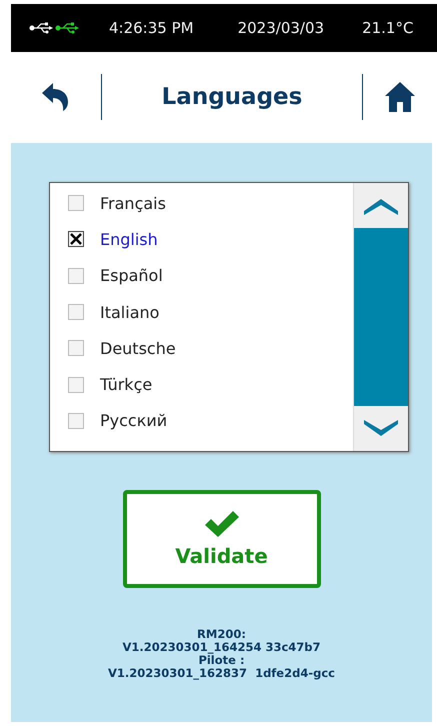  Describe the element at coordinates (151, 28) in the screenshot. I see `clock-time: 4:26:35 PM` at that location.